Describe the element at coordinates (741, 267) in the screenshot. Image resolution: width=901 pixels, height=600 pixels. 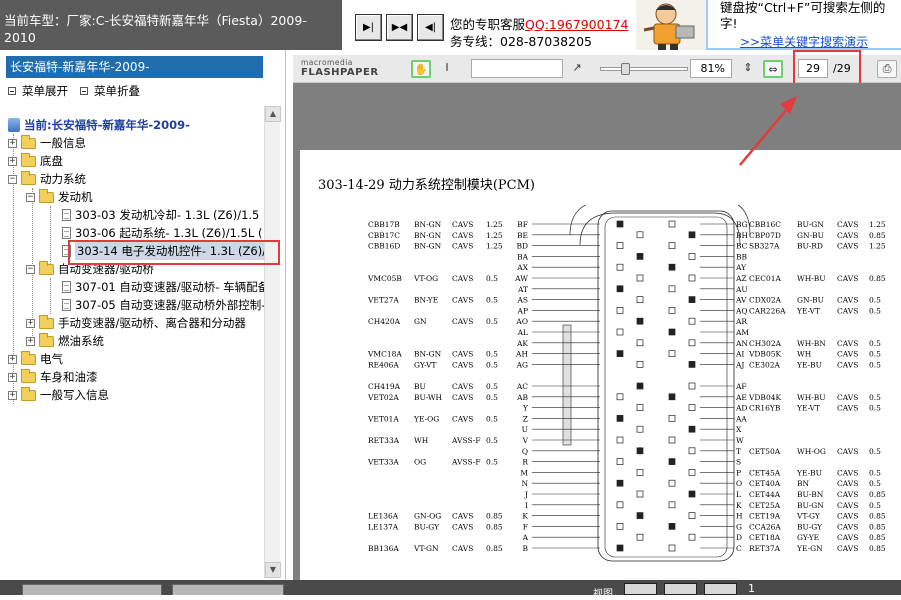
I see `pin-label: AY` at that location.